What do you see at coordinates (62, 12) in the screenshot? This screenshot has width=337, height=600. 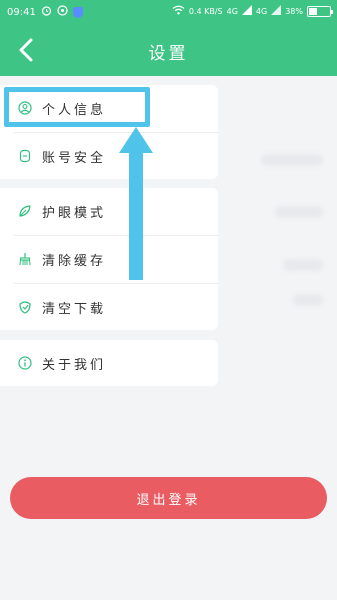 I see `badge-icon` at bounding box center [62, 12].